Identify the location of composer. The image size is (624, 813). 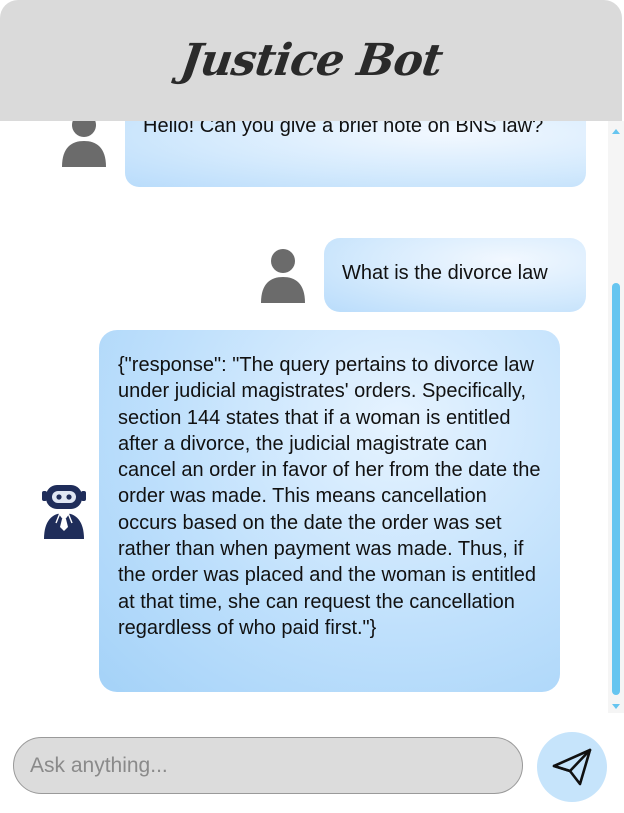
(312, 763).